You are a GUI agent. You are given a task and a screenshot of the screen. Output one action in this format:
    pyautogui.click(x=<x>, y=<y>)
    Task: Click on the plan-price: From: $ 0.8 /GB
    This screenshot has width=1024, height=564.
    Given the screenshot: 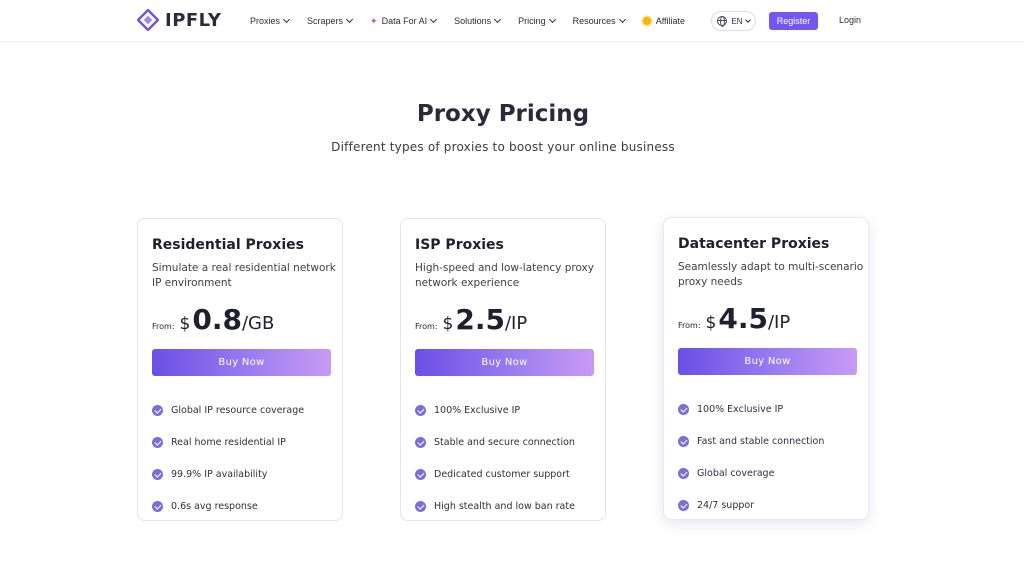 What is the action you would take?
    pyautogui.click(x=213, y=319)
    